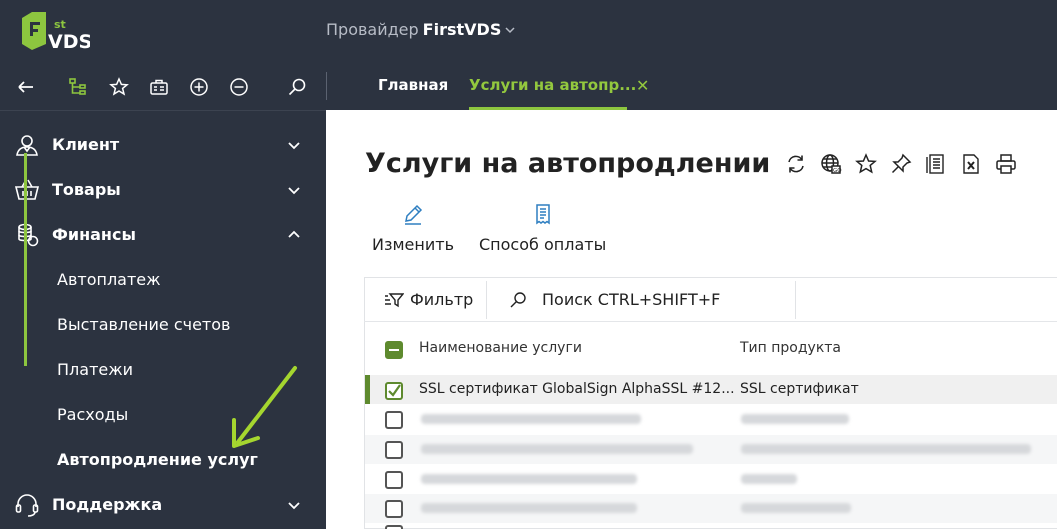  I want to click on filter-divider, so click(486, 300).